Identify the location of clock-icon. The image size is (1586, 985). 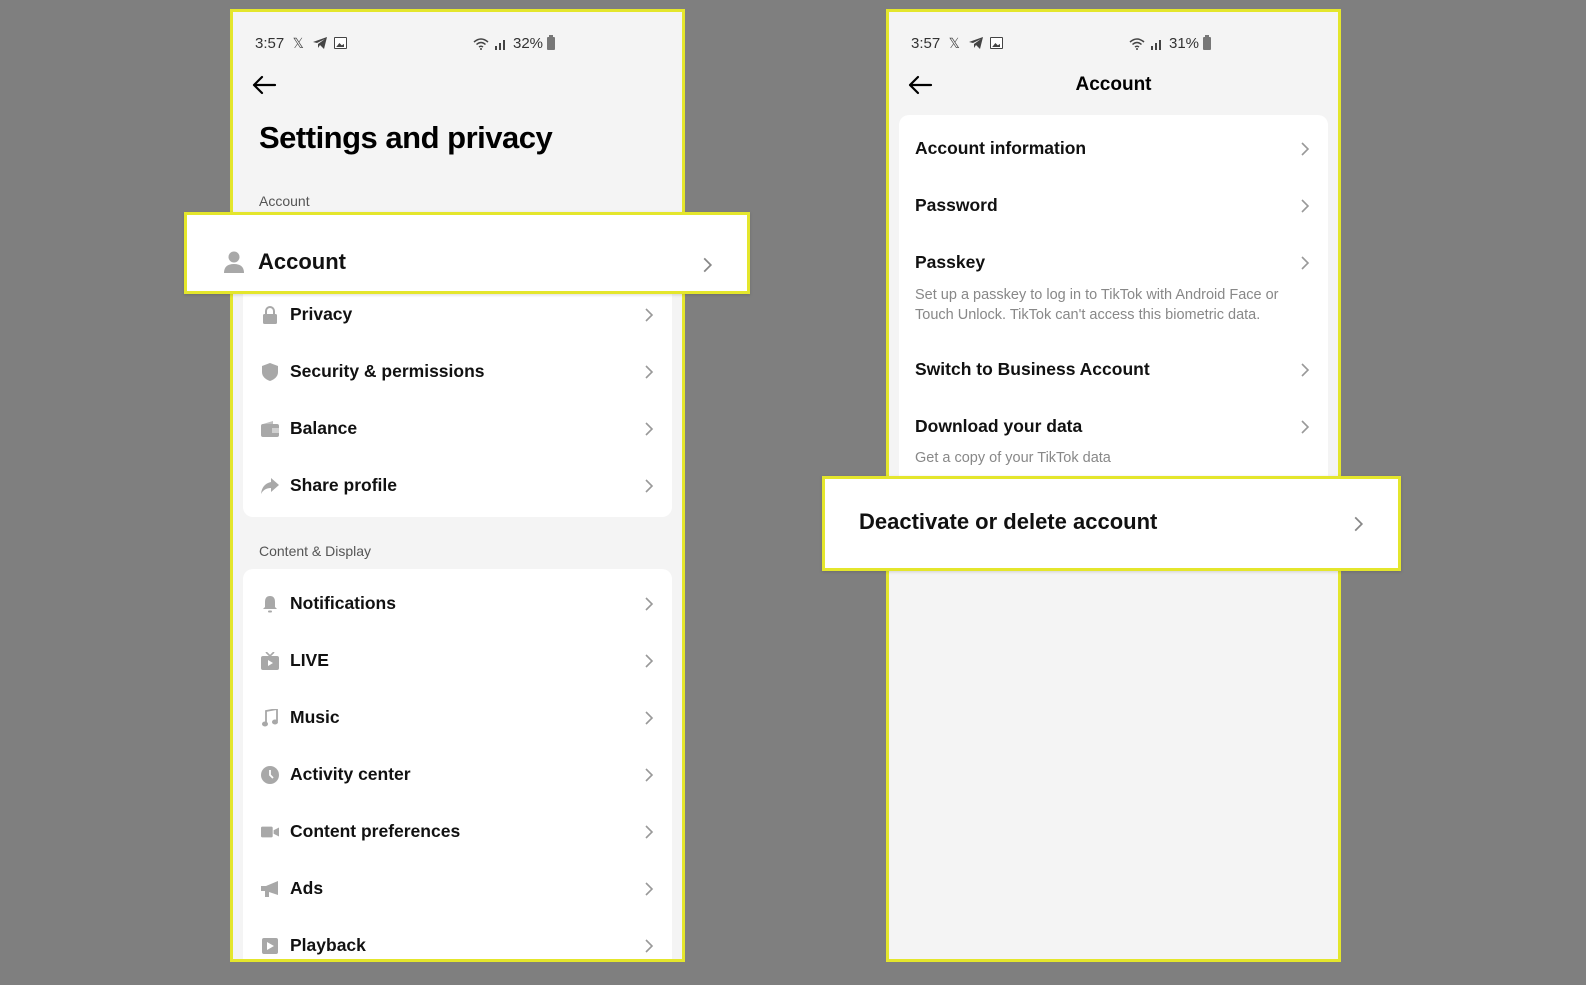
(270, 774).